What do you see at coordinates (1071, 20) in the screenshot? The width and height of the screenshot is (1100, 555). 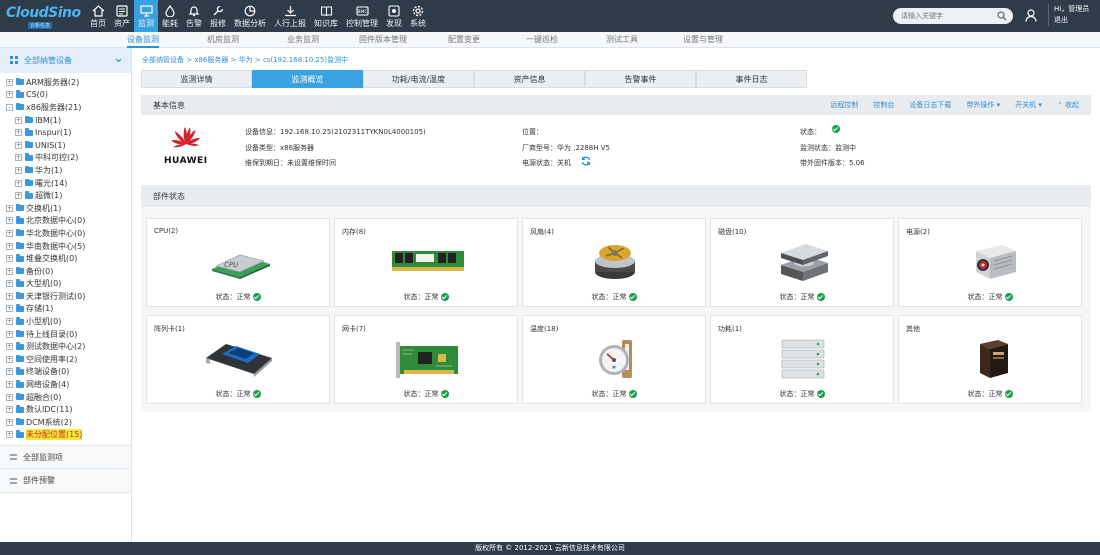 I see `logout-link: 退出` at bounding box center [1071, 20].